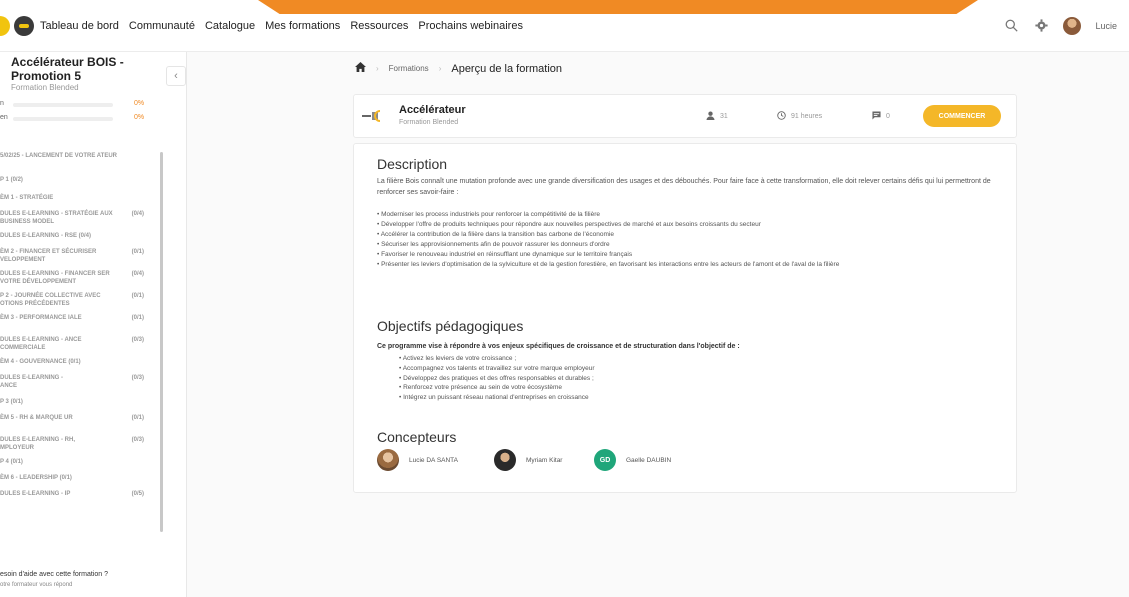 The height and width of the screenshot is (597, 1129). What do you see at coordinates (31, 382) in the screenshot?
I see `module-label: DULES E-LEARNING - ANCE` at bounding box center [31, 382].